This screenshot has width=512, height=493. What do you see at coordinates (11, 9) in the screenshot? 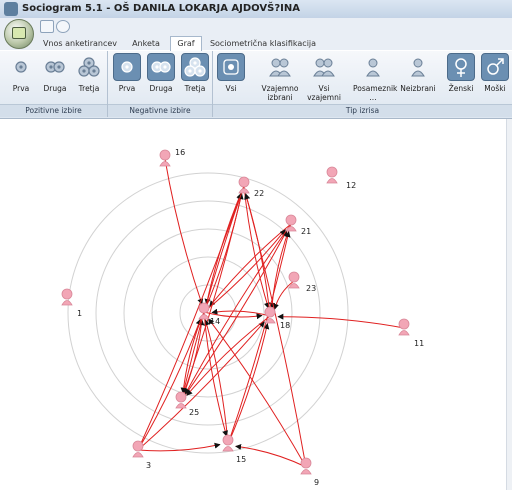
I see `app-icon` at bounding box center [11, 9].